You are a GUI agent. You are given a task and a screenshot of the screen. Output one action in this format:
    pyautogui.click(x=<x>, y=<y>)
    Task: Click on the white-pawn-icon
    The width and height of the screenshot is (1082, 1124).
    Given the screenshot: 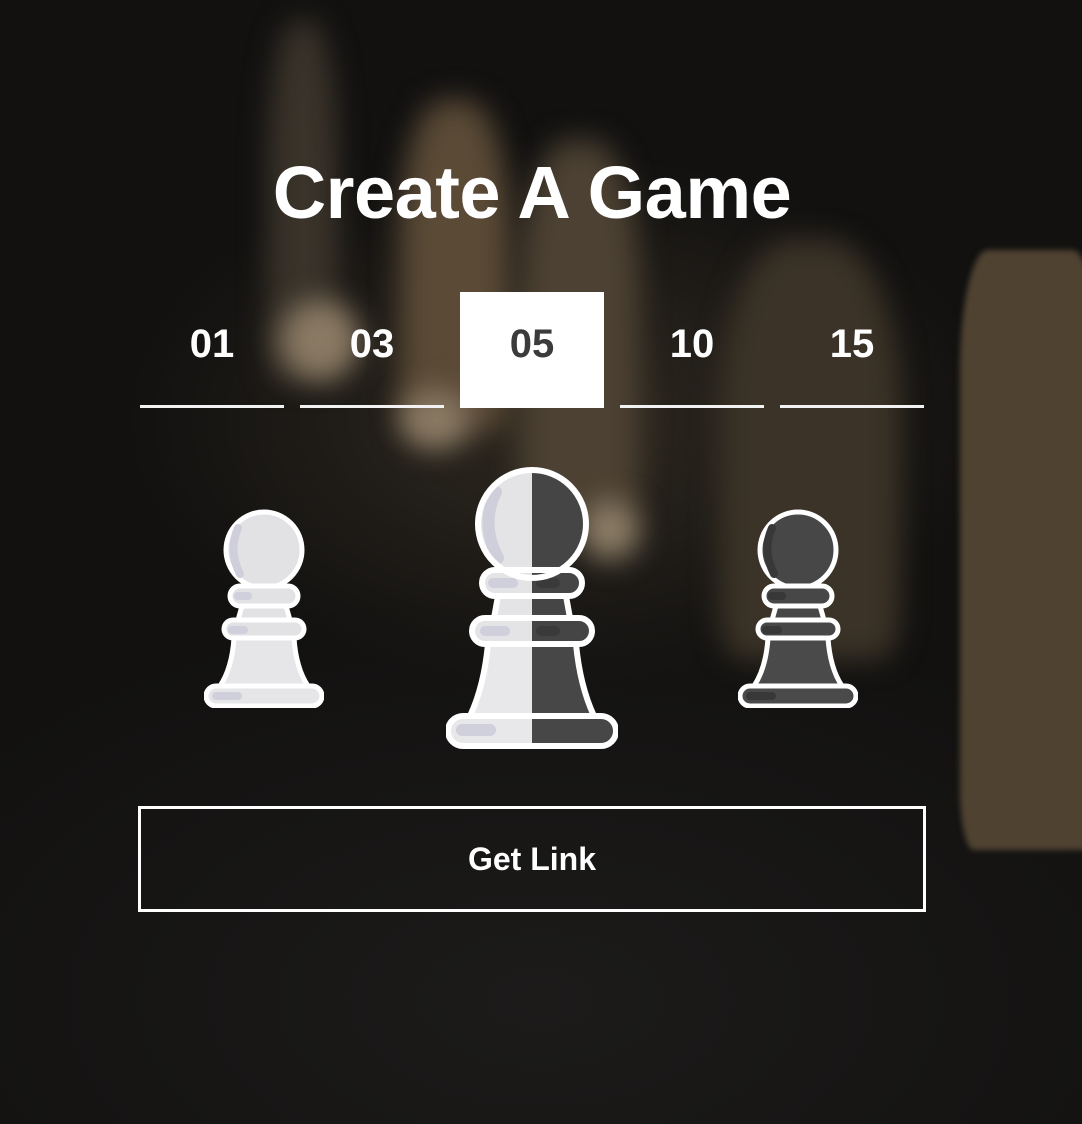 What is the action you would take?
    pyautogui.click(x=264, y=609)
    